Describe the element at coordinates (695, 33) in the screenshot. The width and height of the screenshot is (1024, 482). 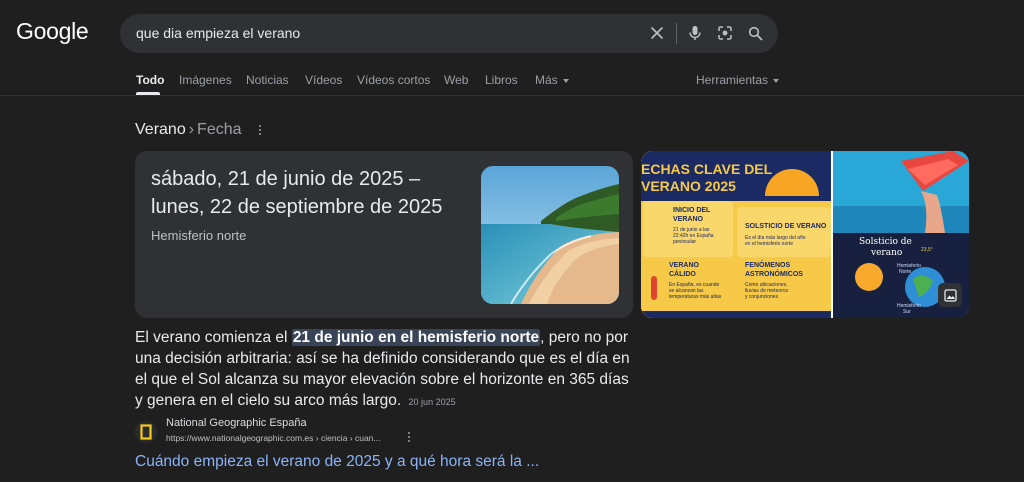
I see `microphone-icon` at that location.